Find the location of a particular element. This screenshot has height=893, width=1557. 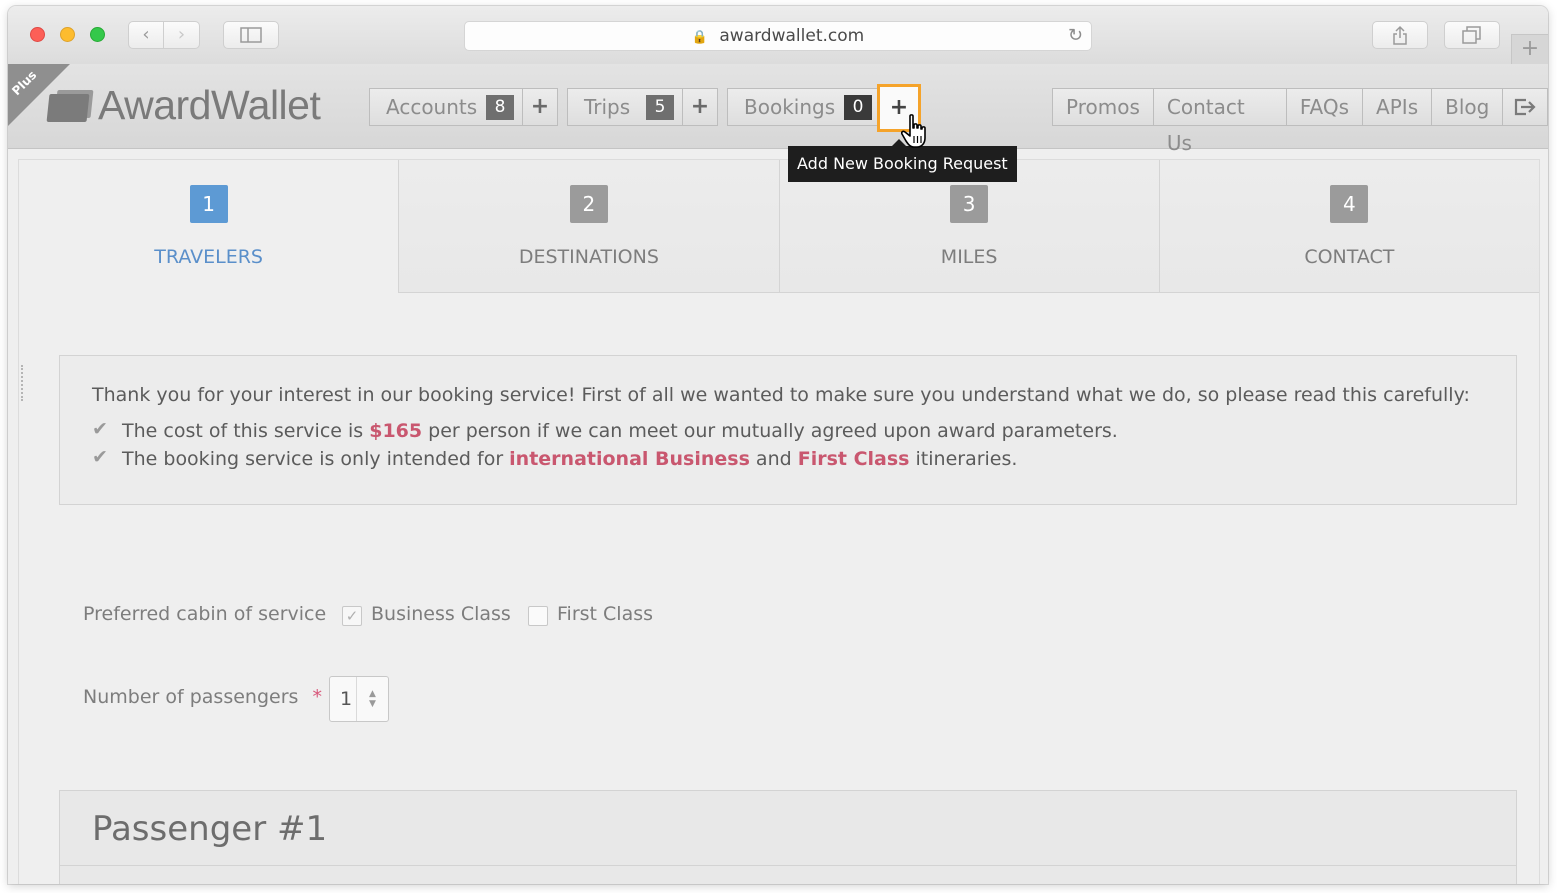

stepper-arrows: ▲ ▼ is located at coordinates (372, 699).